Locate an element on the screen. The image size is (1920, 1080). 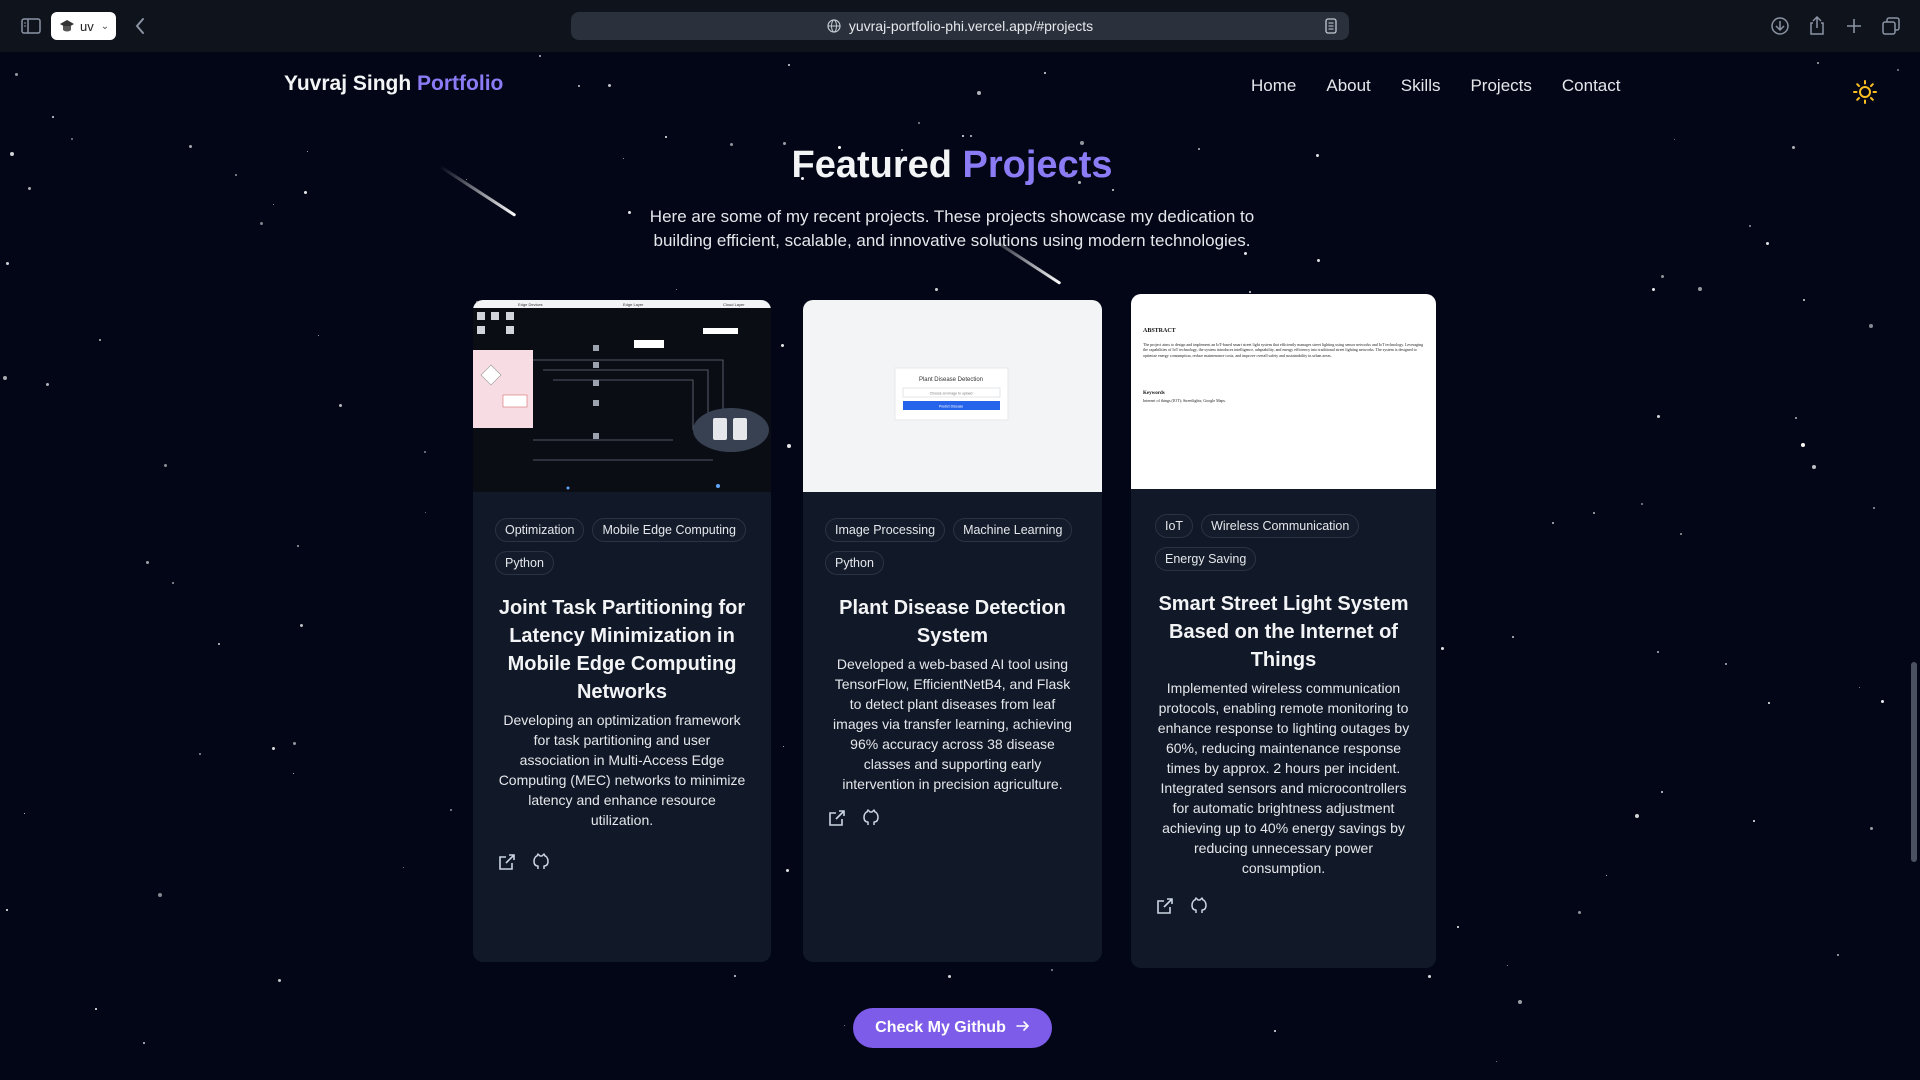
project-tag: Energy Saving is located at coordinates (1206, 559).